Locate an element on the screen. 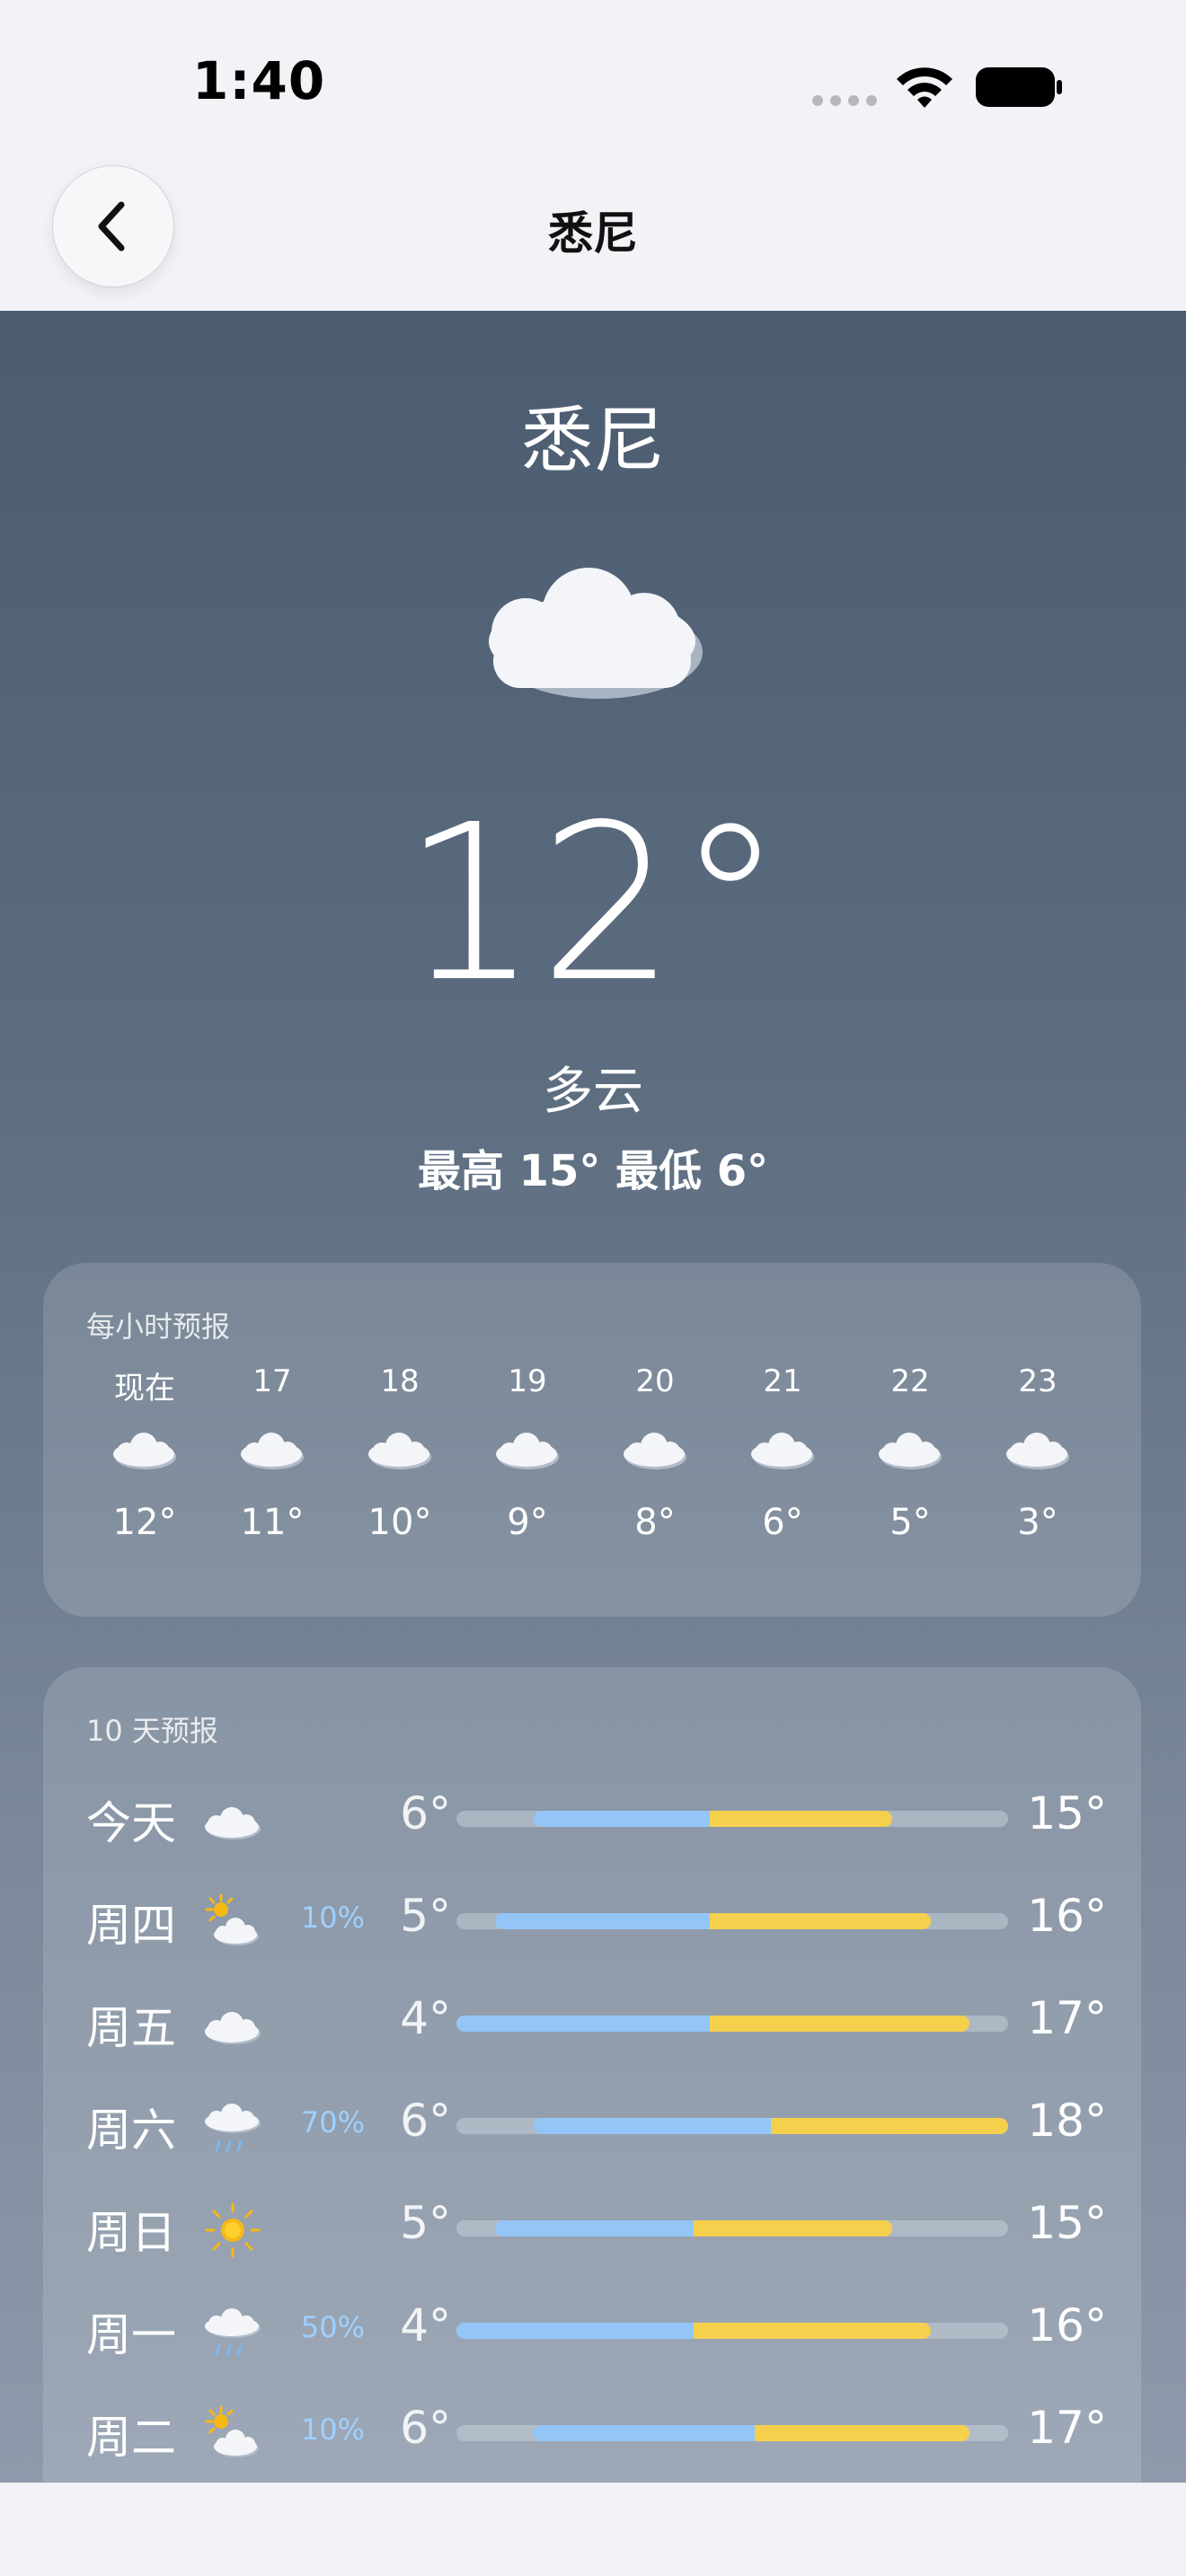 The height and width of the screenshot is (2576, 1186). hour-label: 22 is located at coordinates (910, 1381).